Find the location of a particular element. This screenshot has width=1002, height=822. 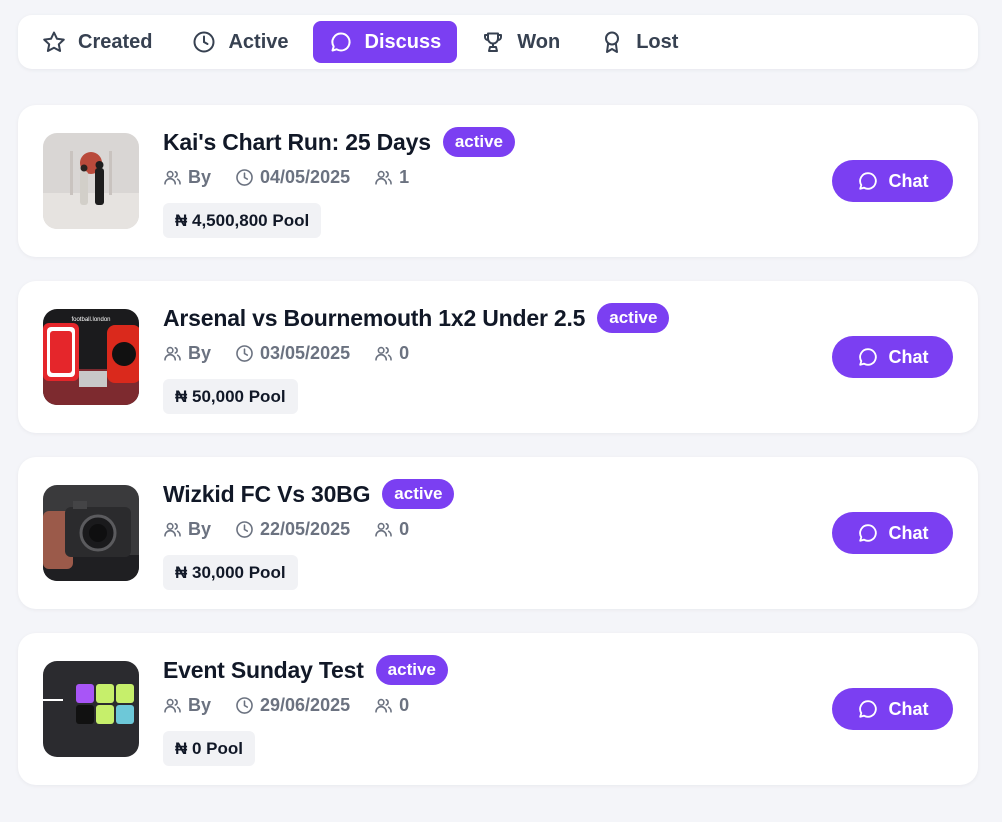

tab-active: Active is located at coordinates (240, 42).